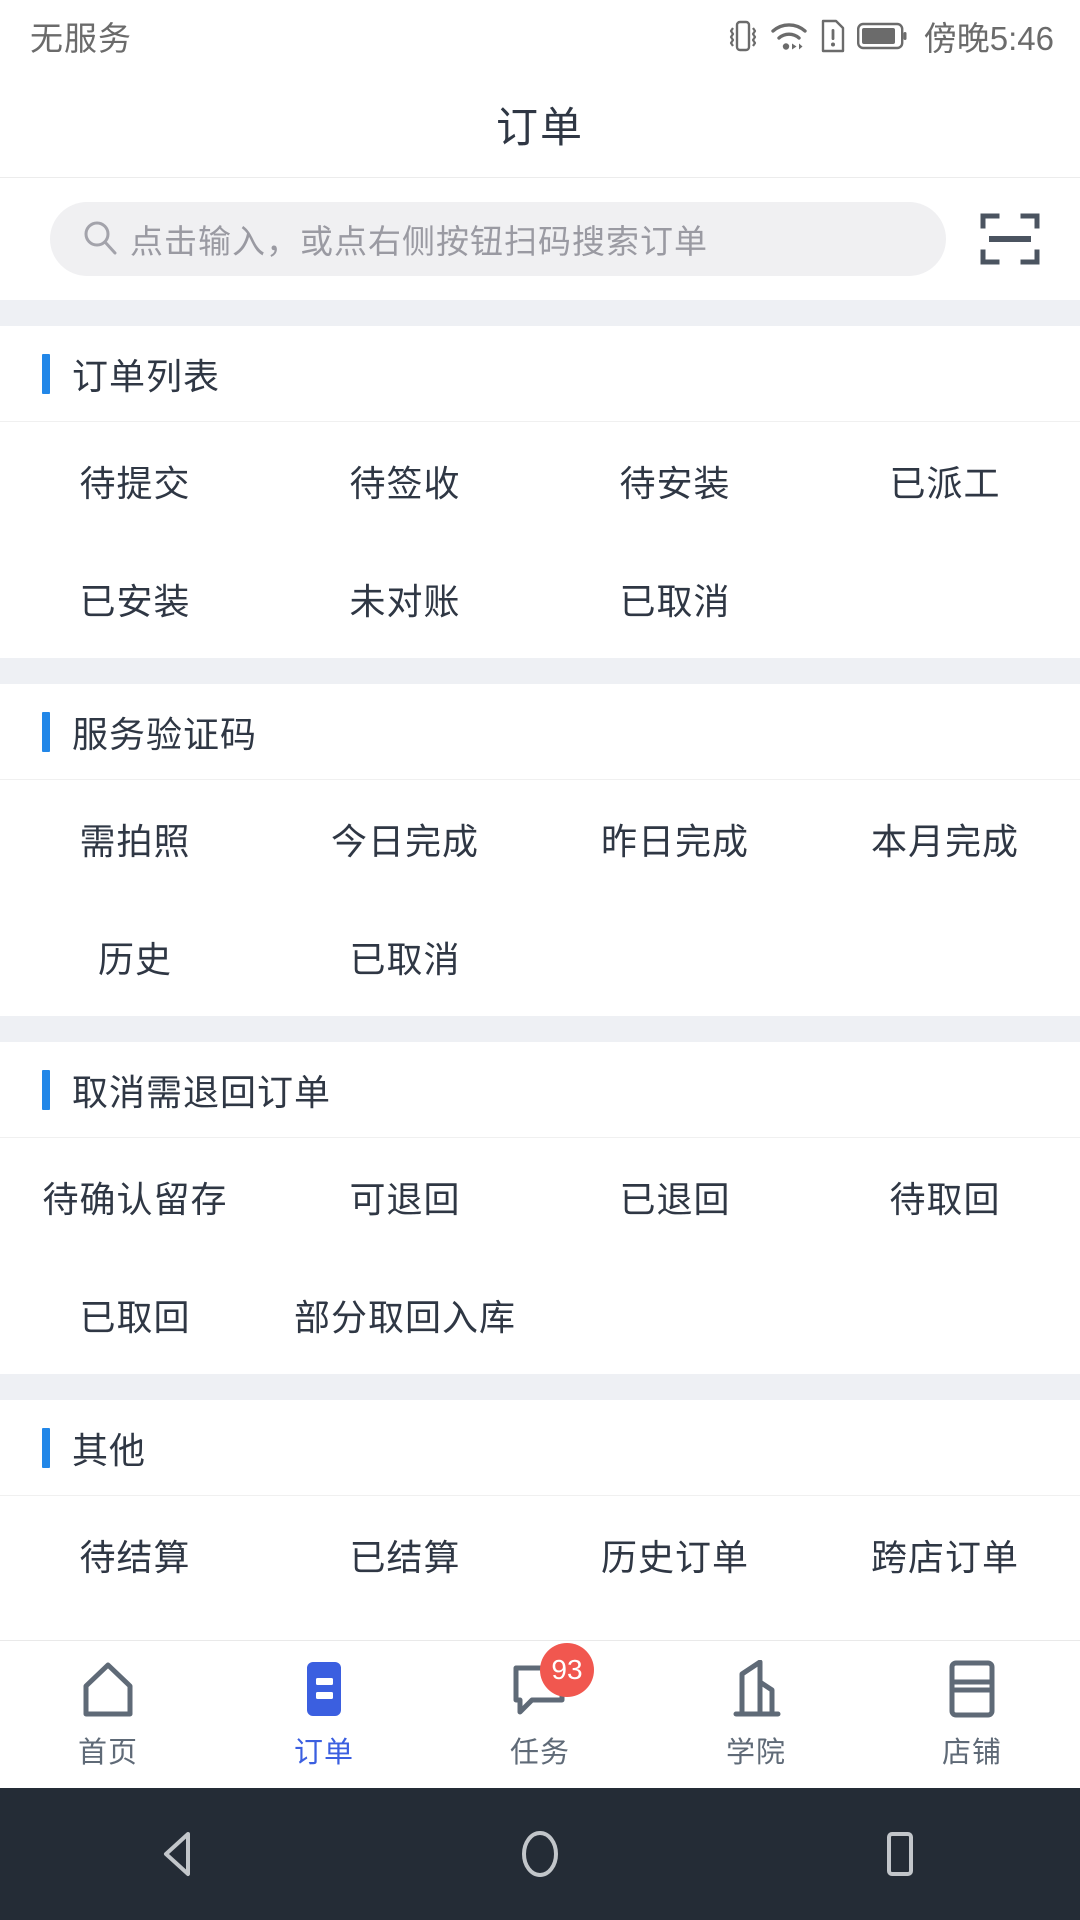  Describe the element at coordinates (202, 1092) in the screenshot. I see `section-title: 取消需退回订单` at that location.